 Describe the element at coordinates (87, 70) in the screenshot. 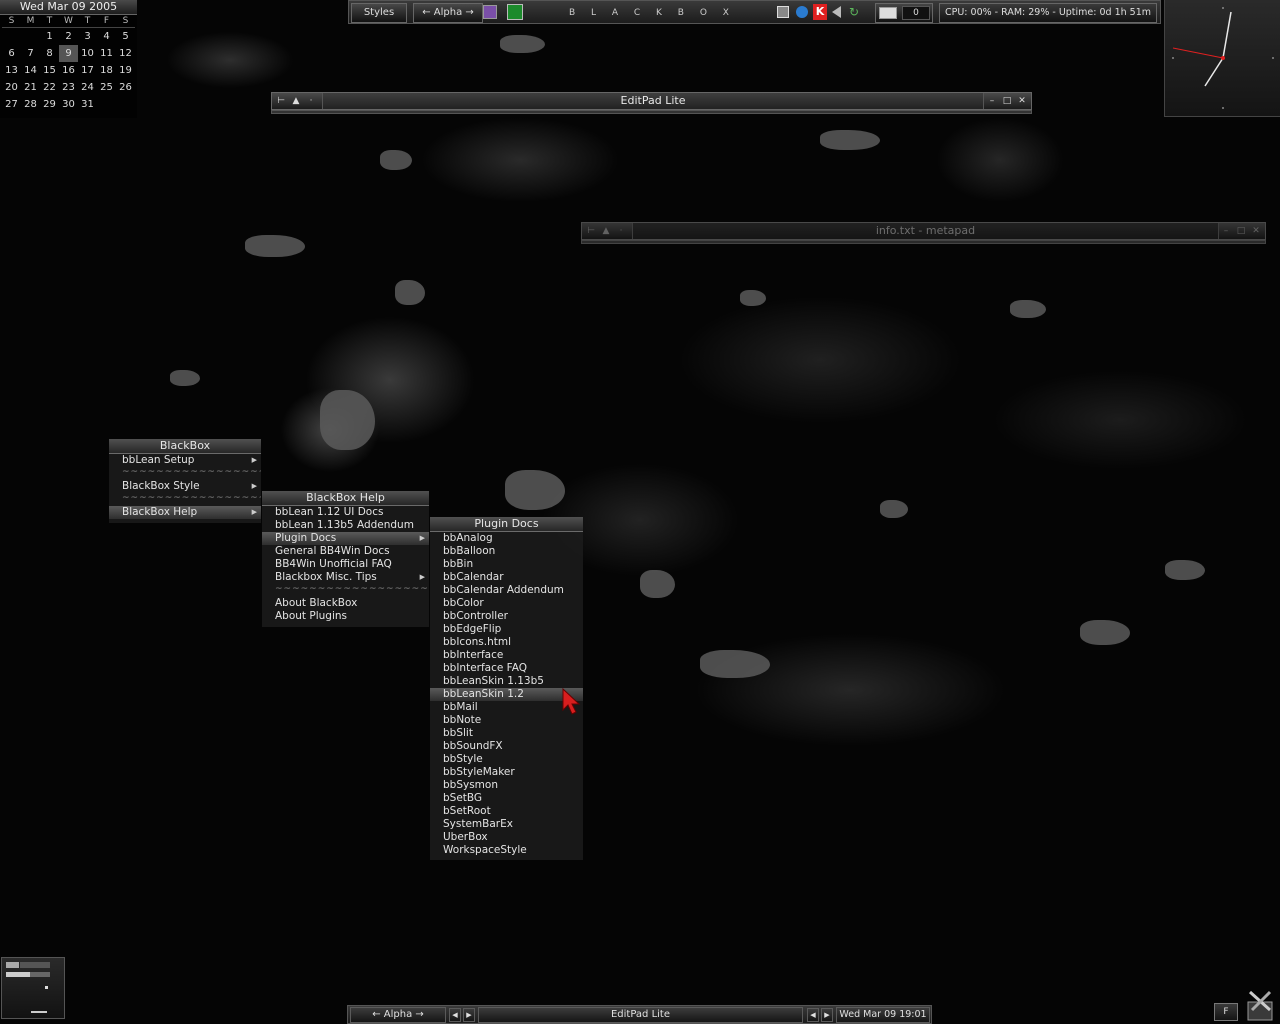

I see `calendar-day: 17` at that location.